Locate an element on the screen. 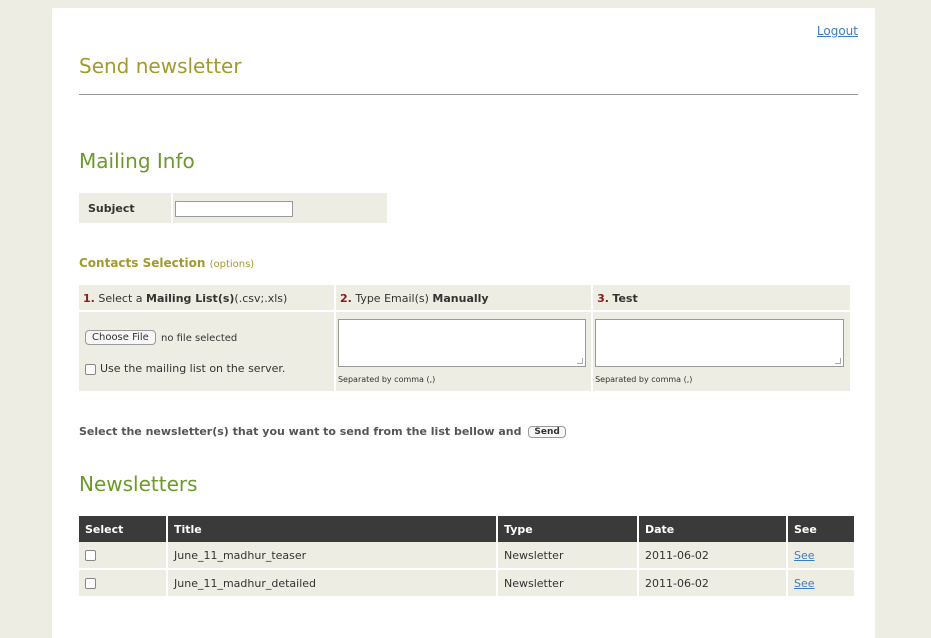  step-number: 2. is located at coordinates (345, 298).